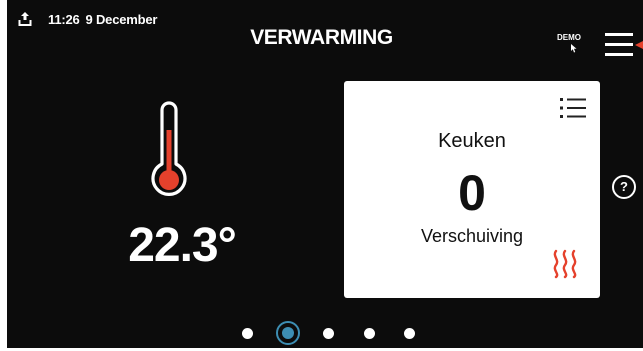 The height and width of the screenshot is (351, 643). What do you see at coordinates (623, 45) in the screenshot?
I see `hamburger-menu-icon` at bounding box center [623, 45].